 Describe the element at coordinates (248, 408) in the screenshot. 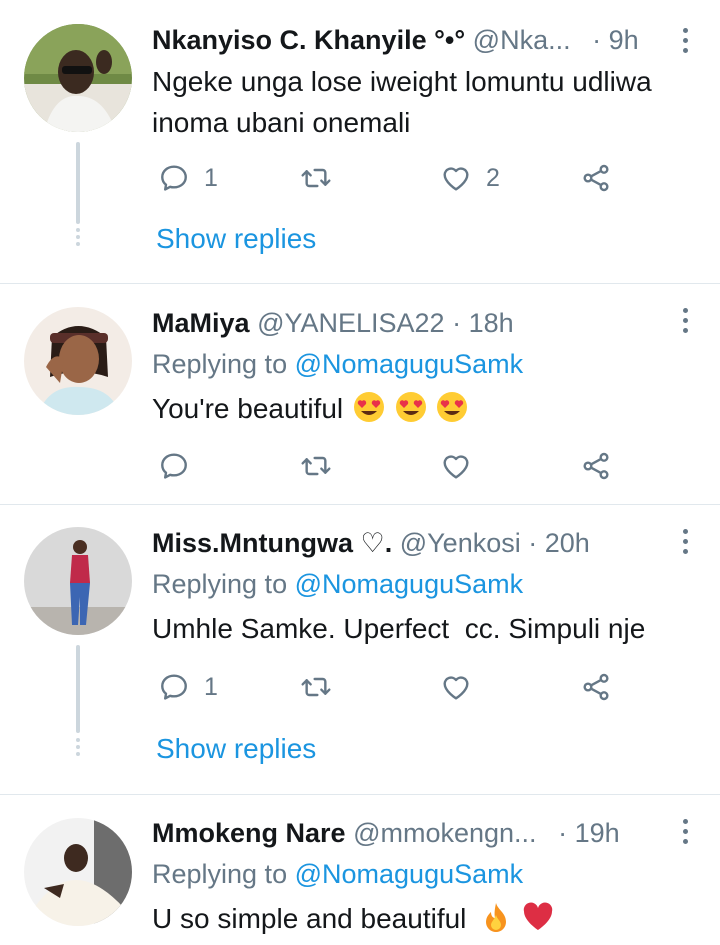

I see `tweet-text: You're beautiful` at that location.